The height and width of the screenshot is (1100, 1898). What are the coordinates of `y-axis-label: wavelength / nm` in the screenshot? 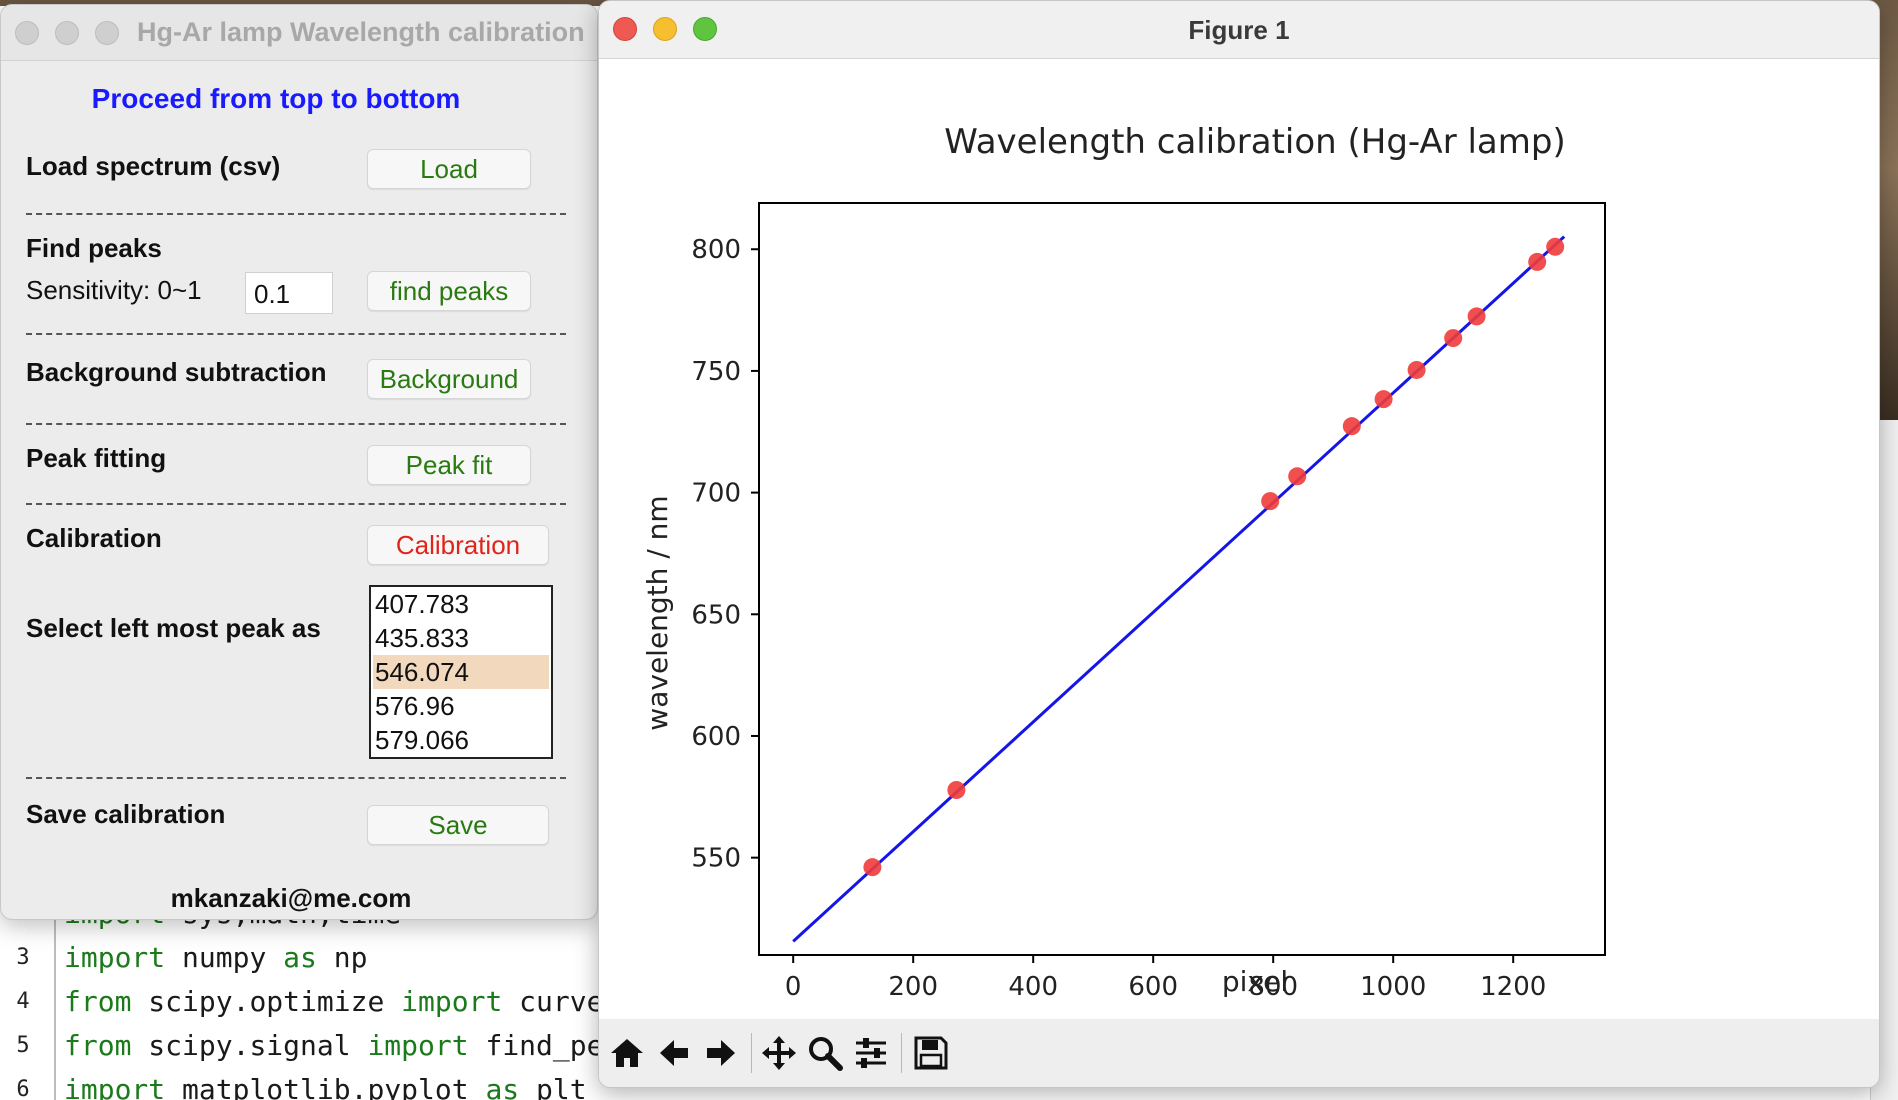 It's located at (657, 612).